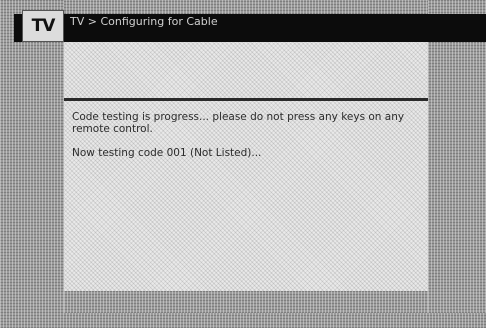  I want to click on panel-footer, so click(246, 302).